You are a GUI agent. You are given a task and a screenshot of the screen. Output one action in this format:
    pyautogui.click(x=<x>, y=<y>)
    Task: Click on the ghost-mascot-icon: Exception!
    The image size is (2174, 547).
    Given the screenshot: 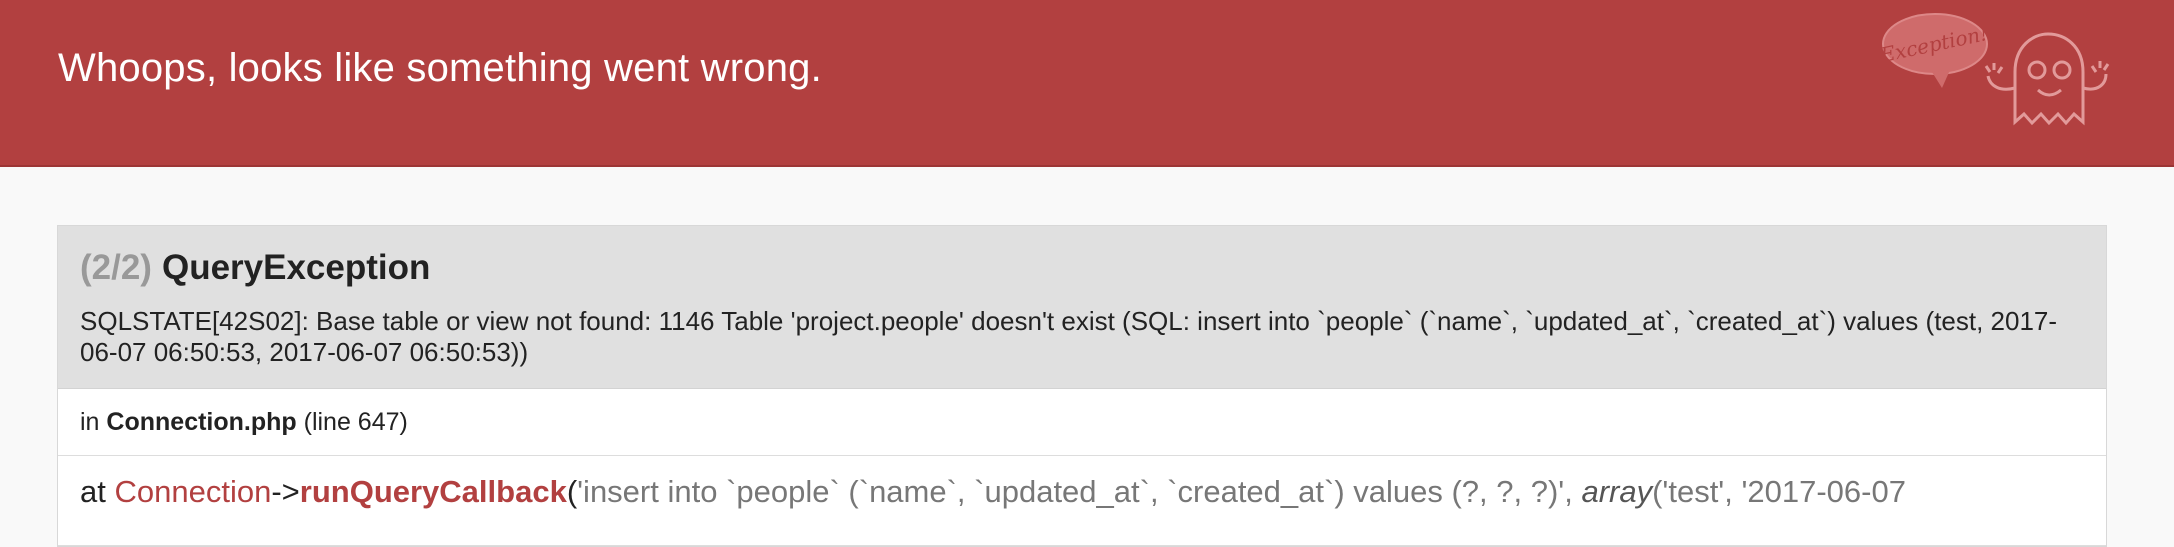 What is the action you would take?
    pyautogui.click(x=1995, y=69)
    